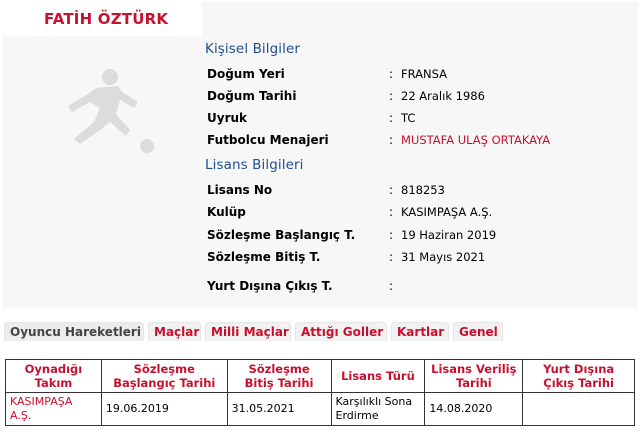  What do you see at coordinates (270, 286) in the screenshot?
I see `abroad-transfer-label: Yurt Dışına Çıkış T.` at bounding box center [270, 286].